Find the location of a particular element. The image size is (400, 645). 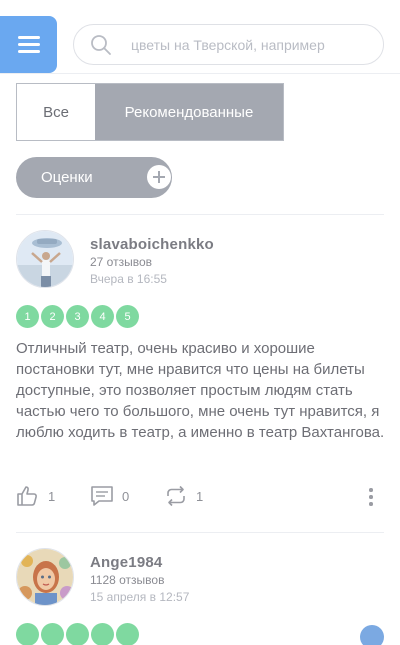

review-date: 15 апреля в 12:57 is located at coordinates (140, 597).